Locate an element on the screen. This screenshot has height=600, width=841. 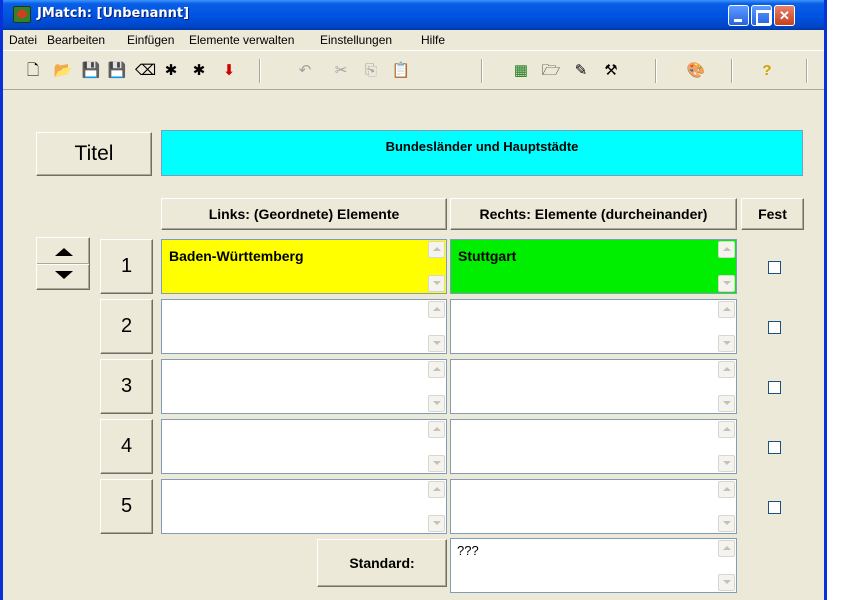
colors-icon: 🎨 is located at coordinates (696, 71).